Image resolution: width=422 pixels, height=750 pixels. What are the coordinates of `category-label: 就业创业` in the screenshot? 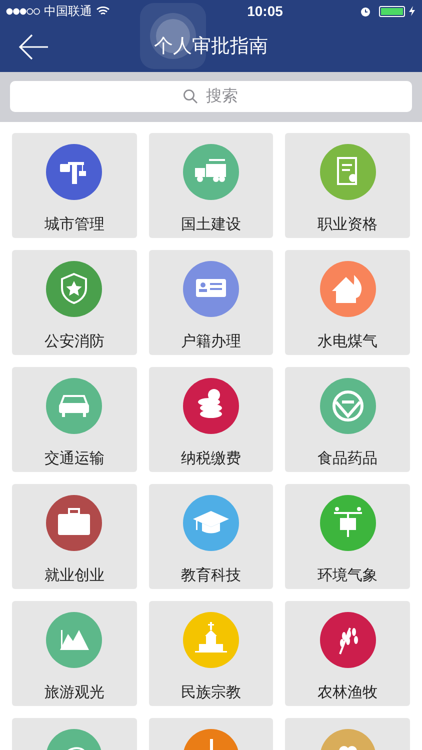 It's located at (74, 576).